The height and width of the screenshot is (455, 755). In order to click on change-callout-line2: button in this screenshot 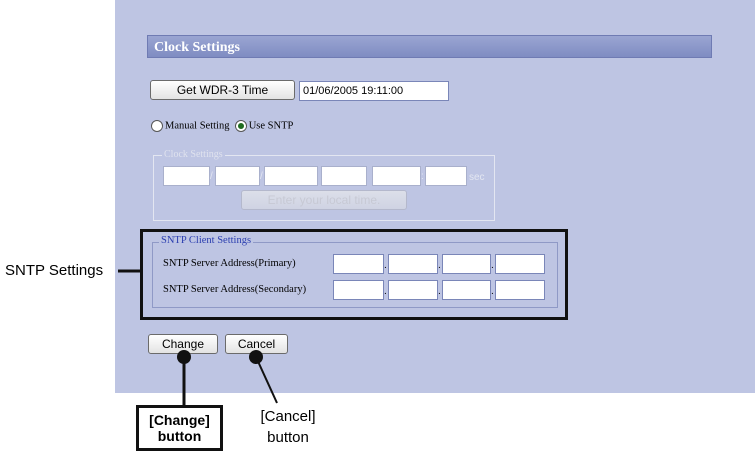, I will do `click(179, 436)`.